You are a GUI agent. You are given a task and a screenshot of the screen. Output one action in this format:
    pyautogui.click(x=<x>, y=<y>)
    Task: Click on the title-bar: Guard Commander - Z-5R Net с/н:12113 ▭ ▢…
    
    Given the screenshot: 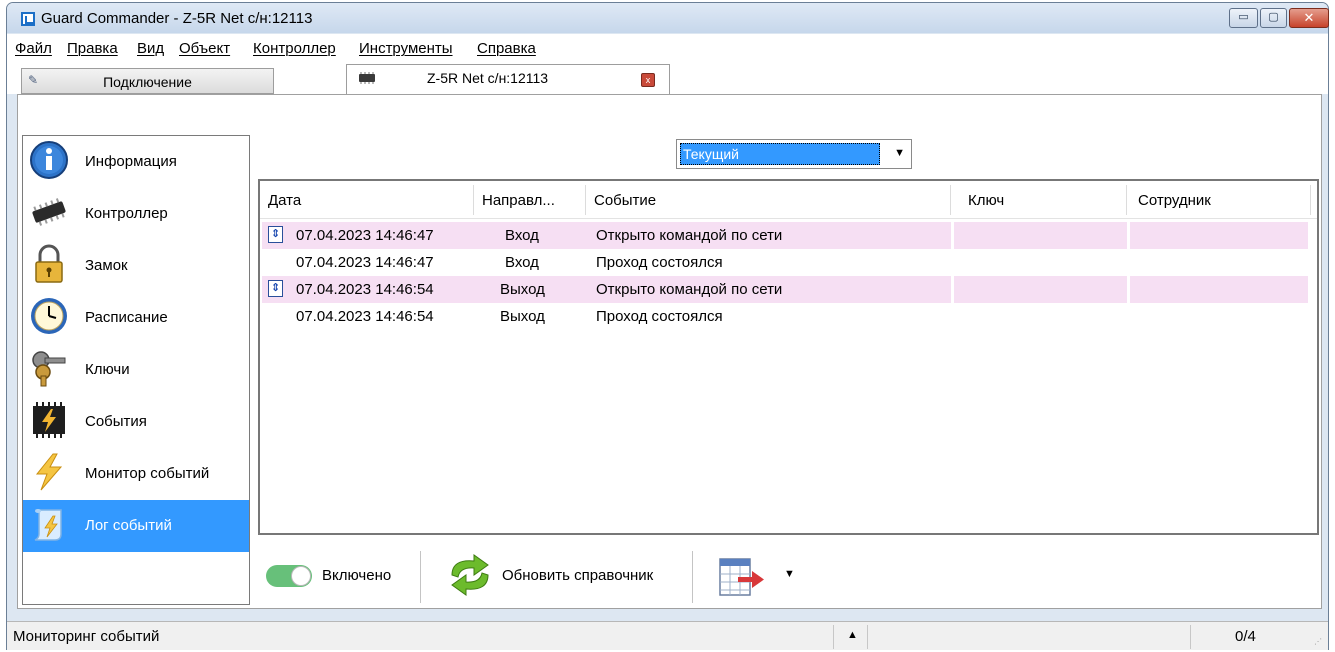 What is the action you would take?
    pyautogui.click(x=668, y=18)
    